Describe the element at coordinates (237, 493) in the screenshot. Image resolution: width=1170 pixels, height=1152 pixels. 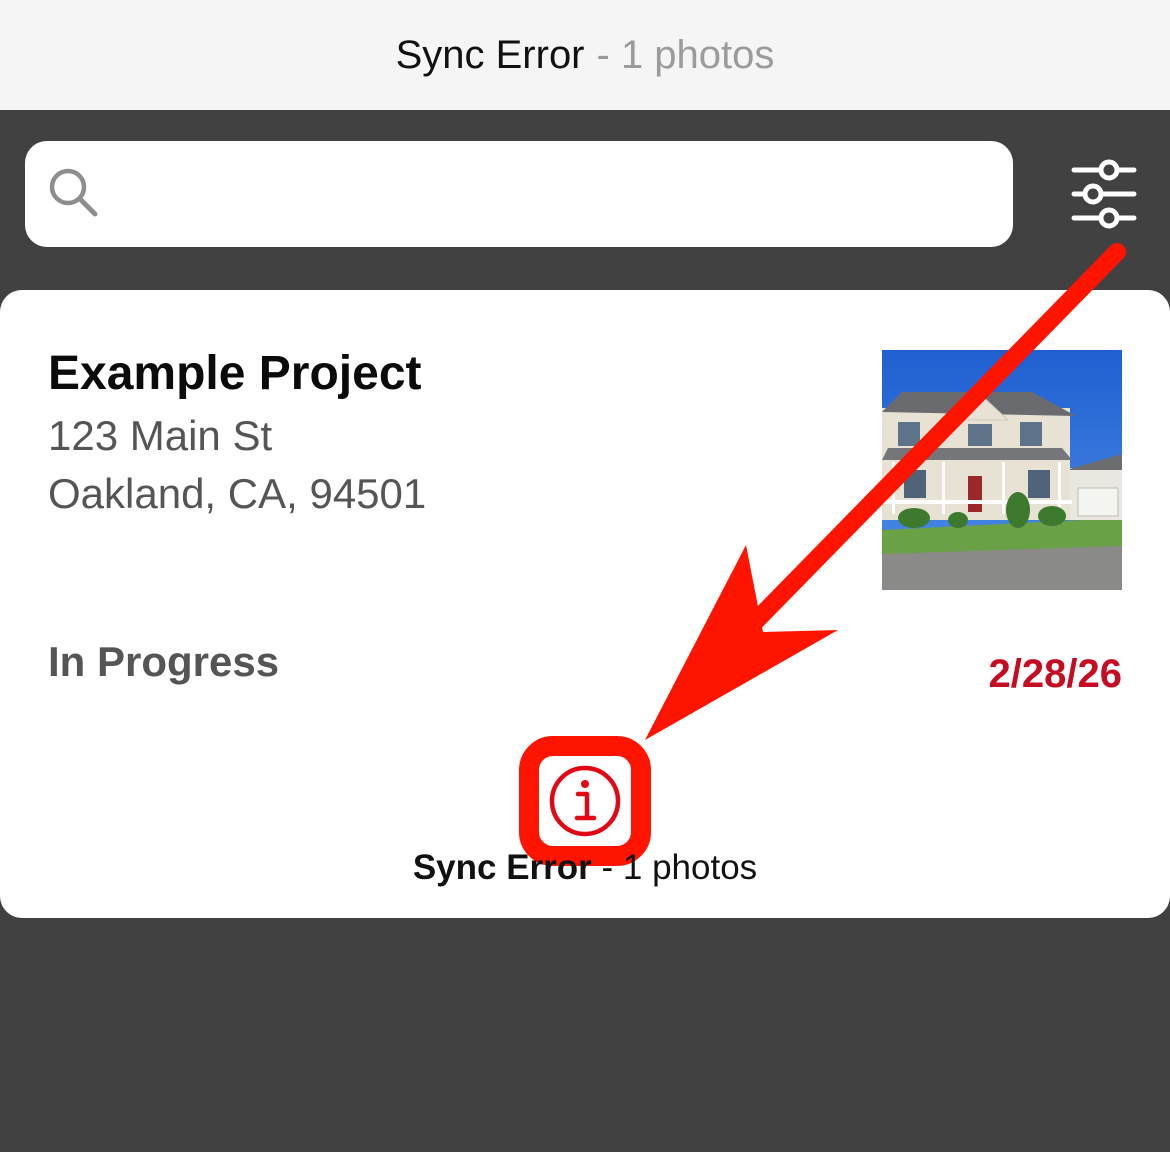
I see `address-line-2: Oakland, CA, 94501` at that location.